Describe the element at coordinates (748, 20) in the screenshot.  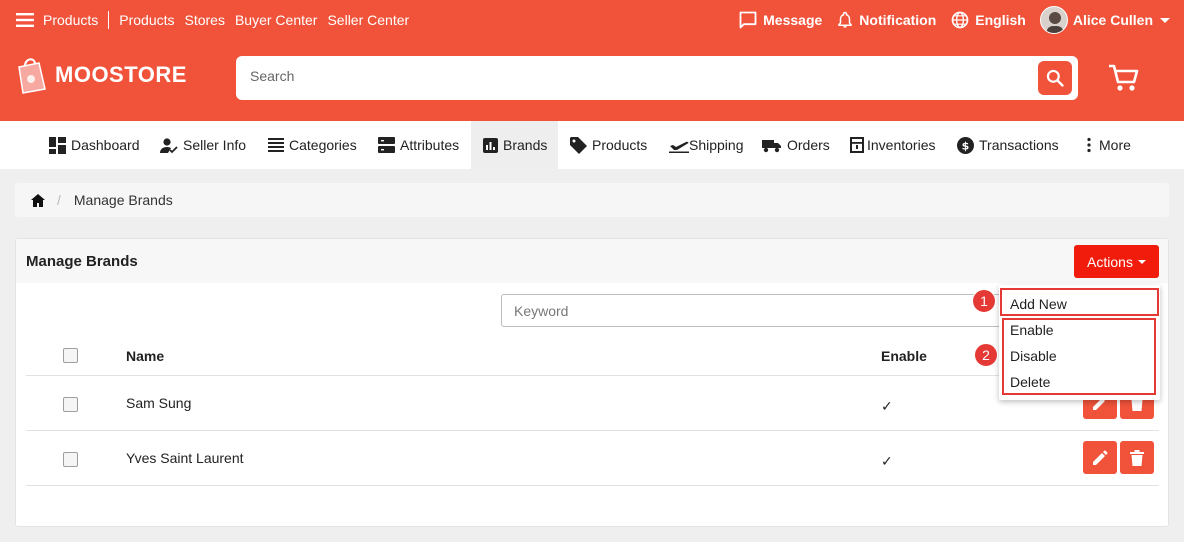
I see `message-icon` at that location.